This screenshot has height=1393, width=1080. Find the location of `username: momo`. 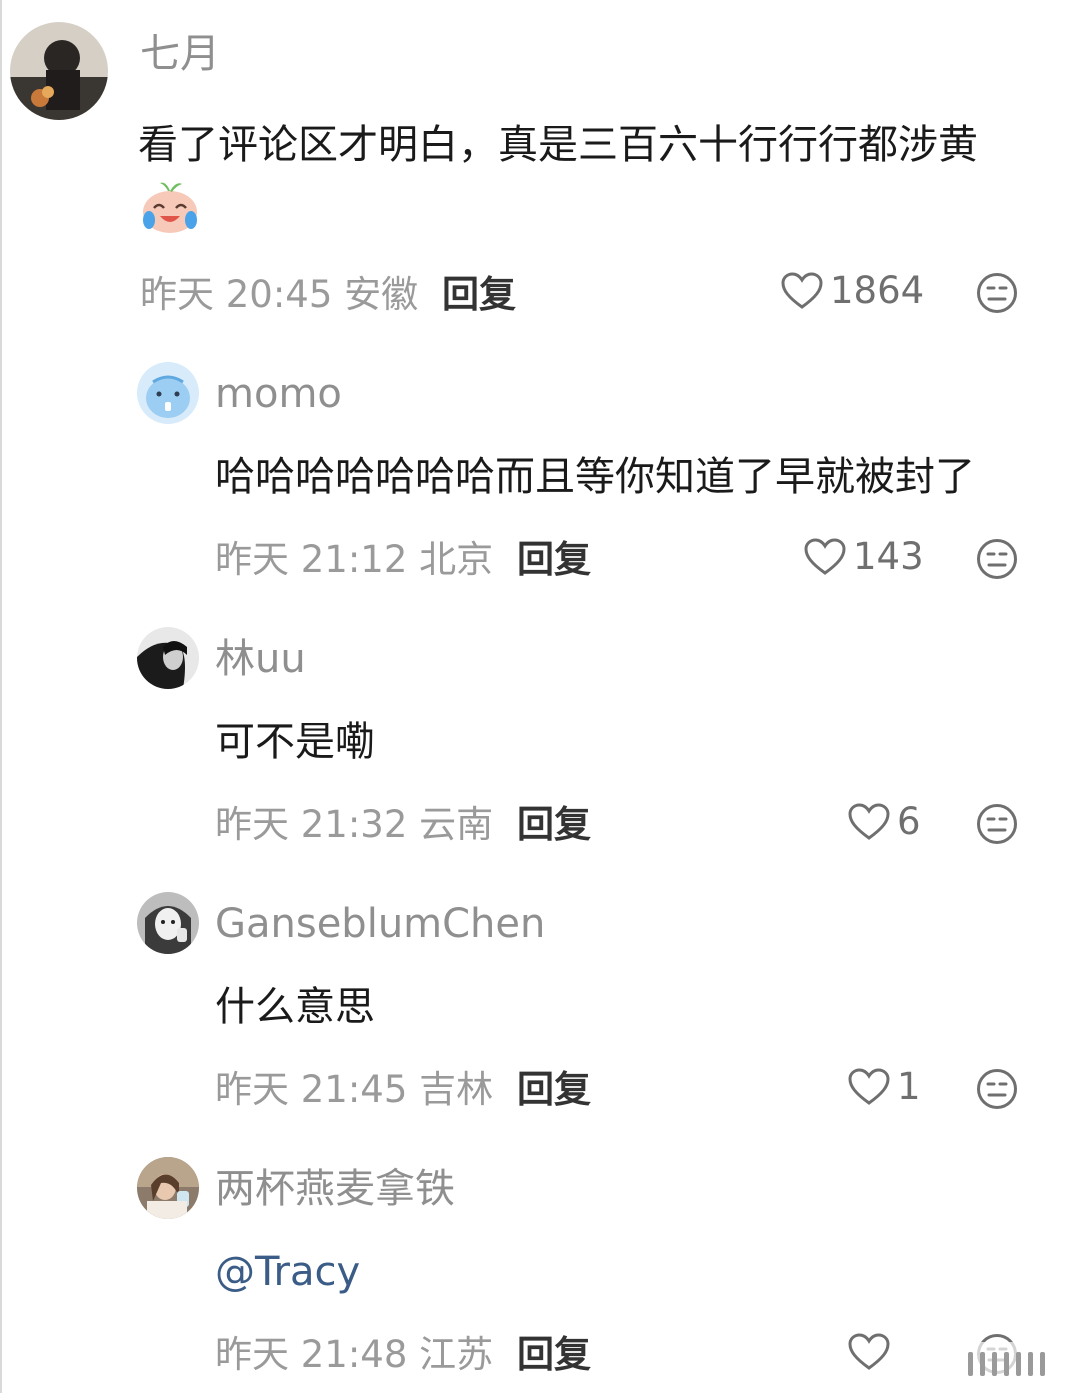

username: momo is located at coordinates (278, 394).